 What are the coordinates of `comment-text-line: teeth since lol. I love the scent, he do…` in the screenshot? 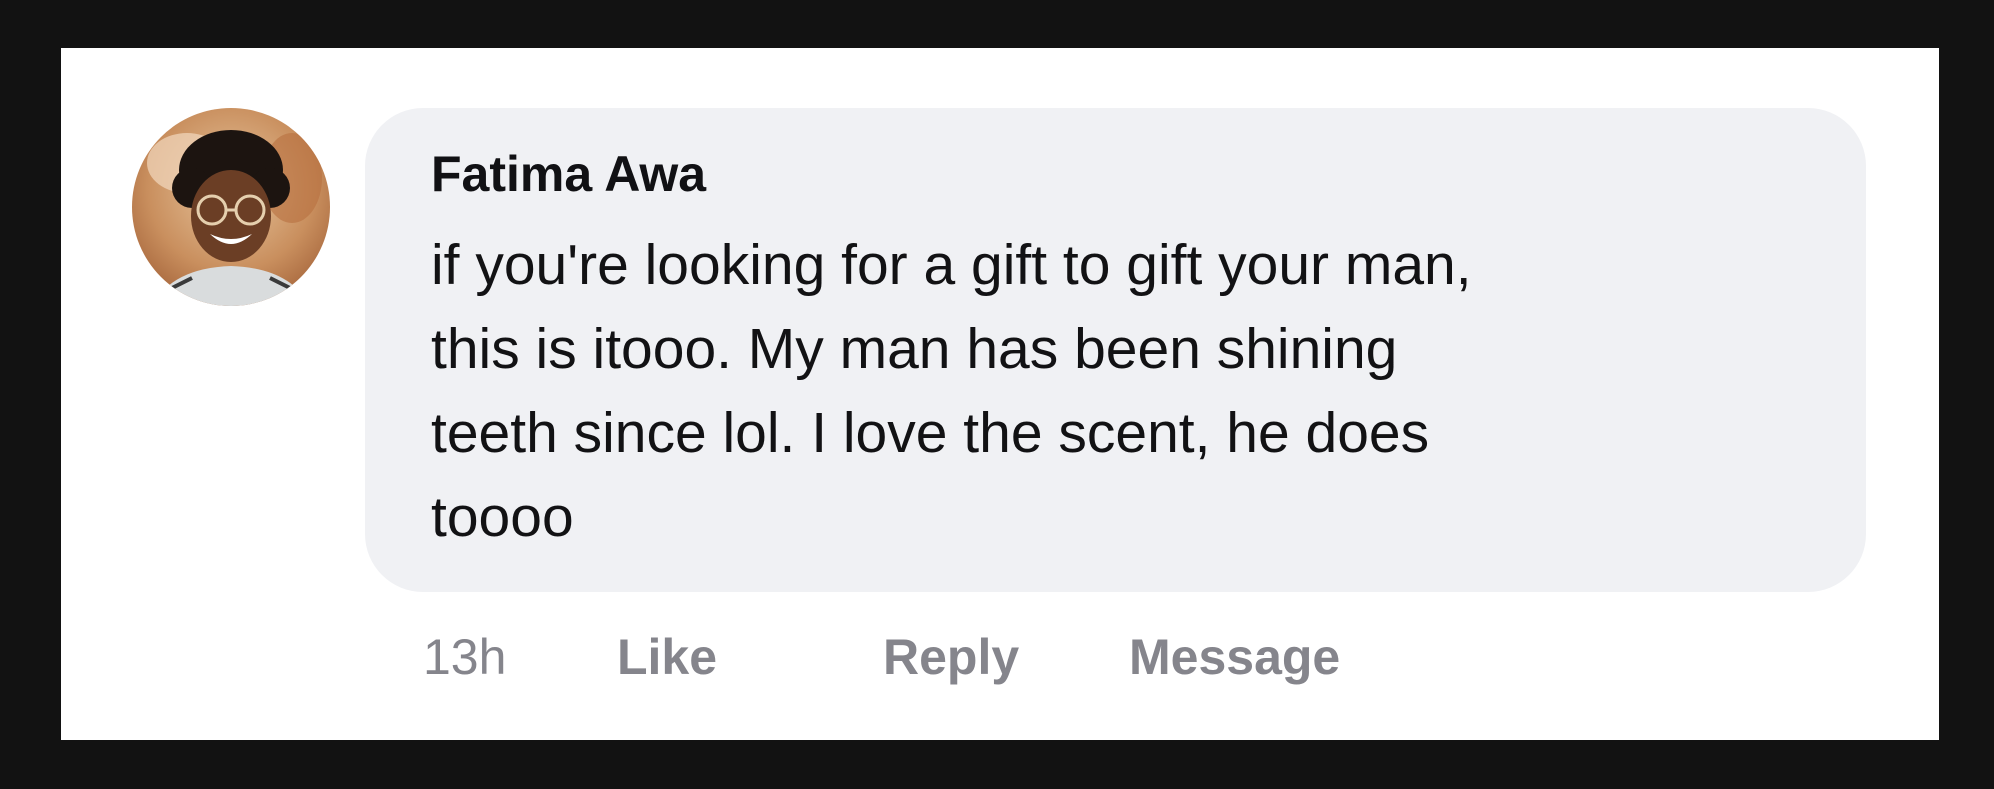 It's located at (930, 433).